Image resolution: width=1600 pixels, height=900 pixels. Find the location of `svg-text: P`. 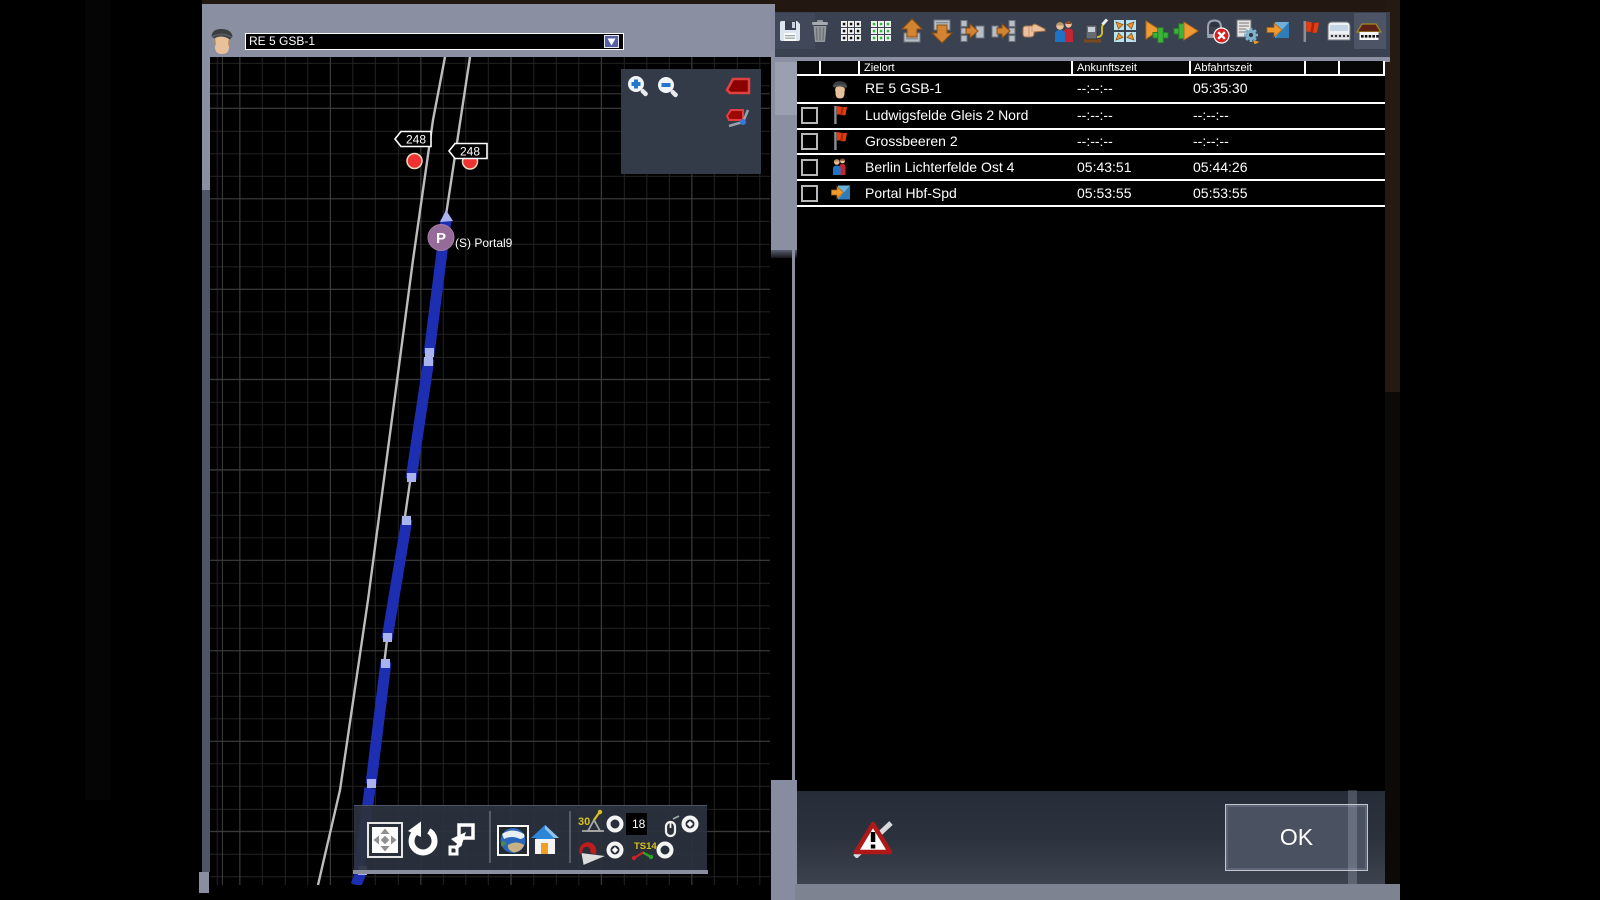

svg-text: P is located at coordinates (441, 238).